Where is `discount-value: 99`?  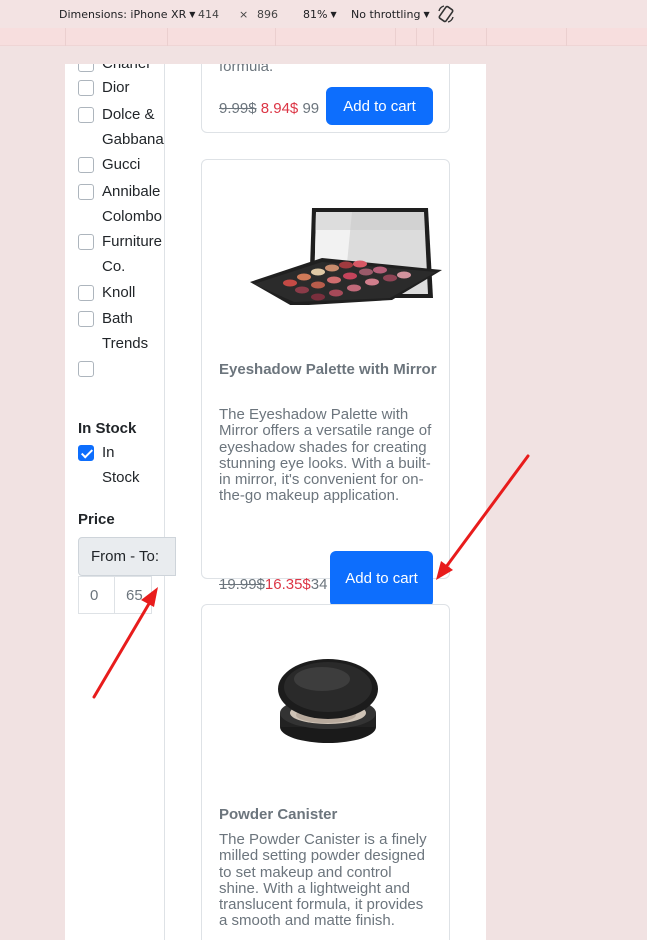
discount-value: 99 is located at coordinates (311, 108).